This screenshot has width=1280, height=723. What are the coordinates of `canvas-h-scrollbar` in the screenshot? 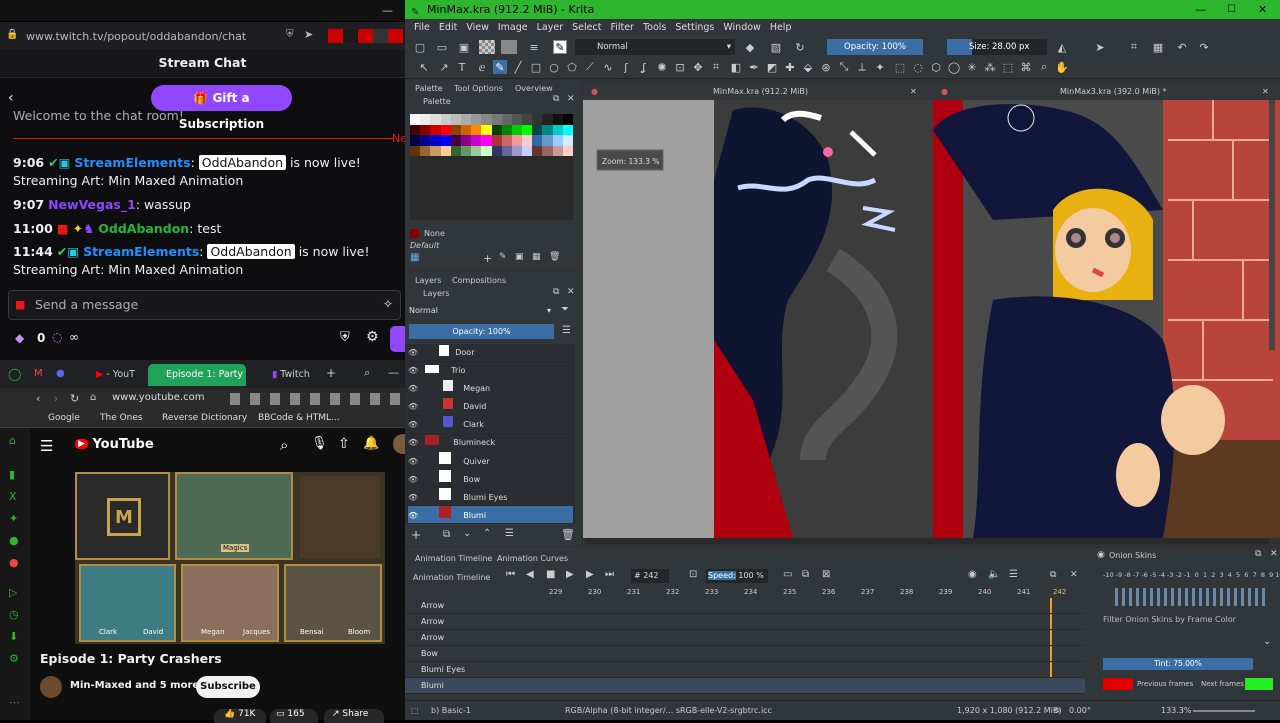 It's located at (927, 541).